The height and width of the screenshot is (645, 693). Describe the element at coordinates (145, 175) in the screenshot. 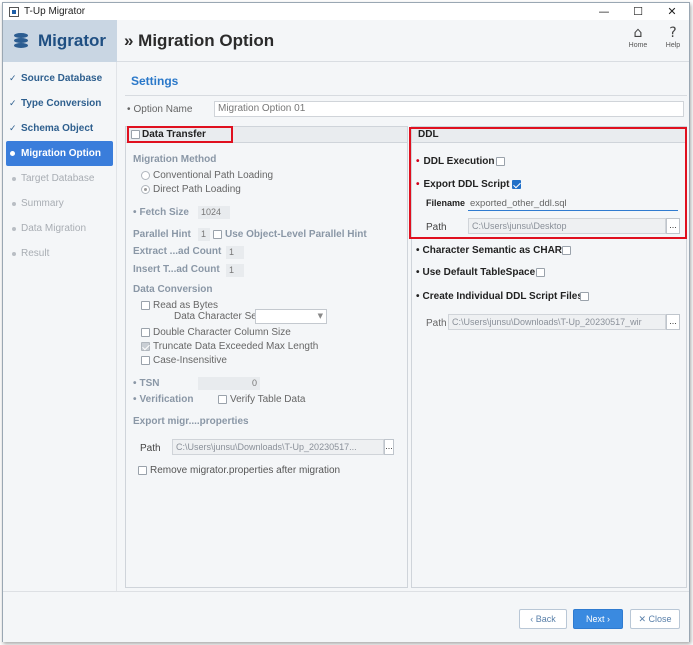

I see `conventional-path-radio` at that location.